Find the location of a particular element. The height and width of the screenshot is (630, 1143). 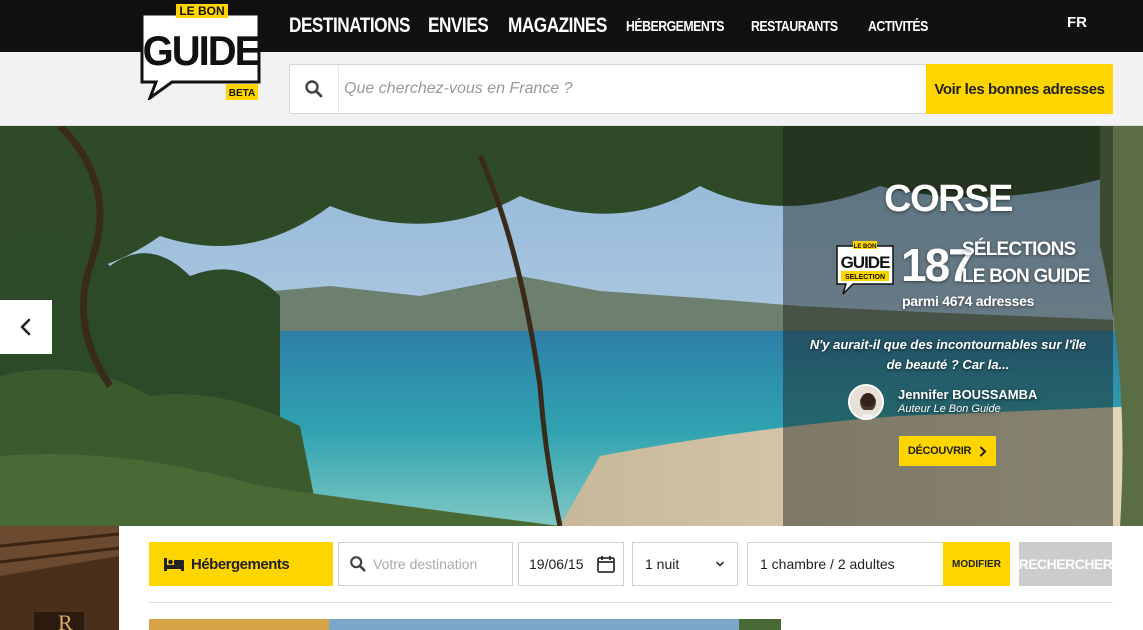

chevron-left-icon is located at coordinates (25, 327).